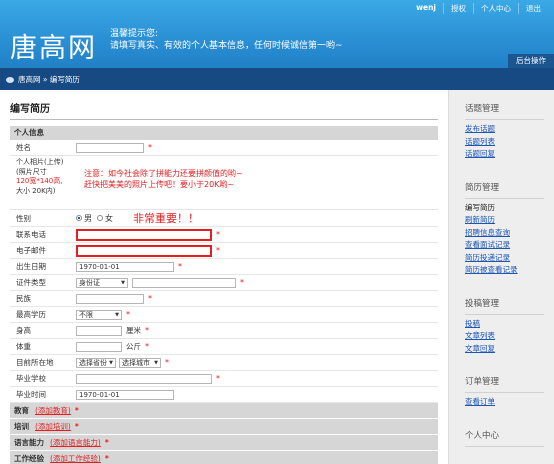 The image size is (554, 464). Describe the element at coordinates (39, 181) in the screenshot. I see `photo-size-text: 120宽*140高,` at that location.